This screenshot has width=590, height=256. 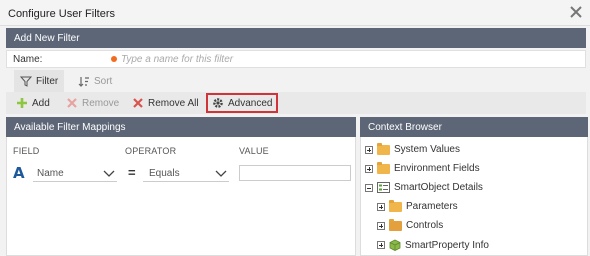 I want to click on tree-item-smartobject-details: SmartObject Details, so click(x=424, y=187).